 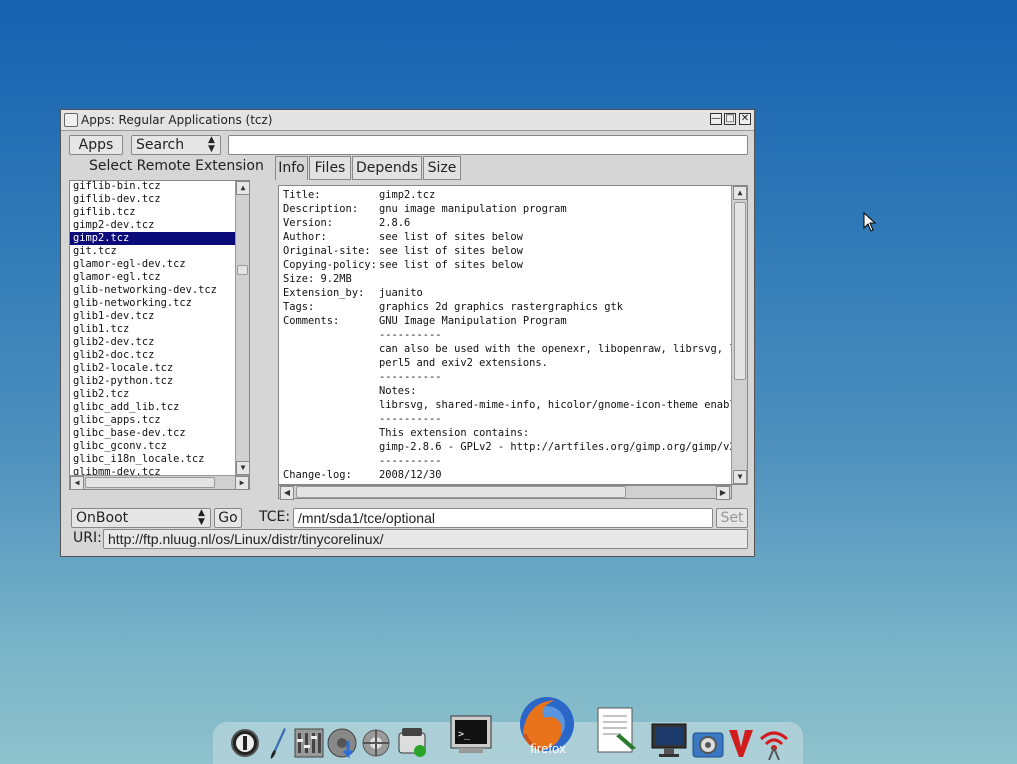 I want to click on terminal-icon: >_, so click(x=471, y=735).